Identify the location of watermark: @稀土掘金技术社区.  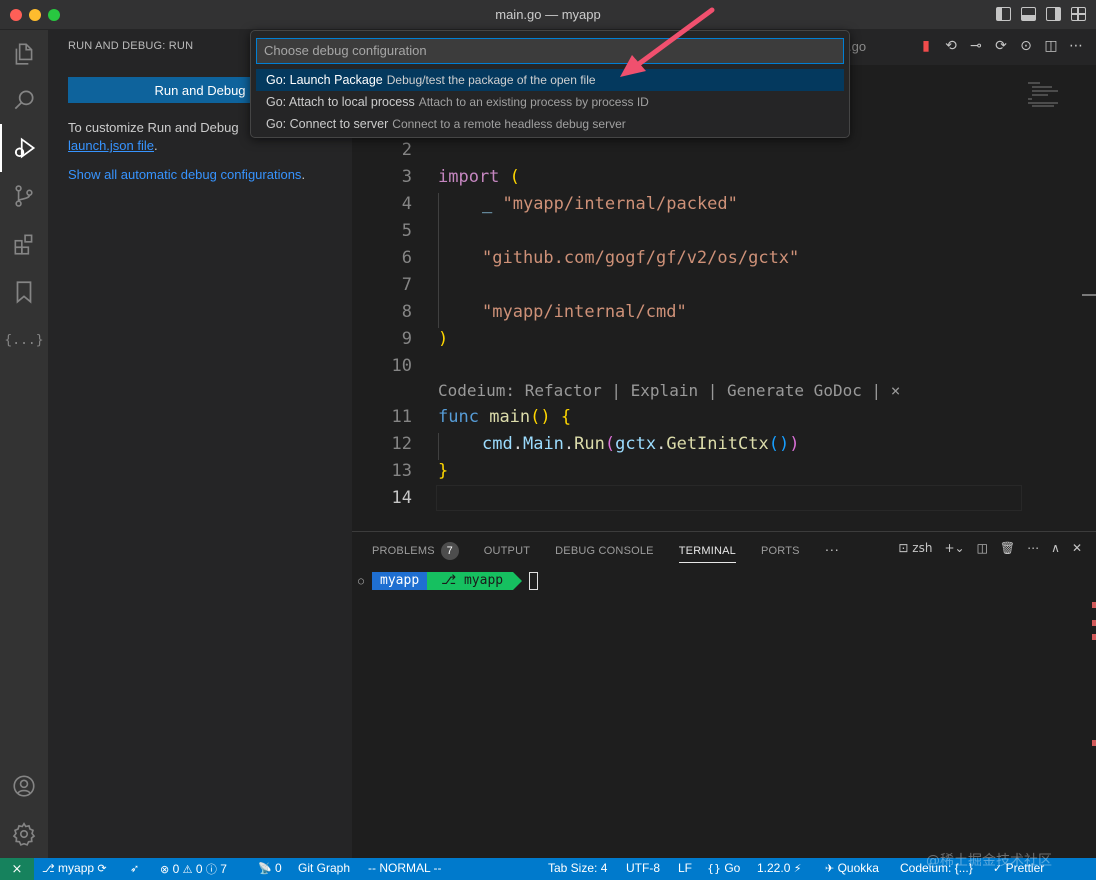
(989, 861).